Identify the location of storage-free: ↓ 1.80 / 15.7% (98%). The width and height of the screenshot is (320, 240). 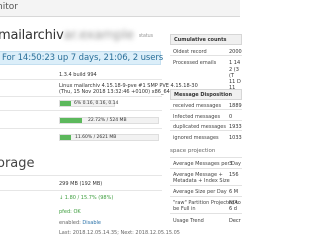
(86, 198).